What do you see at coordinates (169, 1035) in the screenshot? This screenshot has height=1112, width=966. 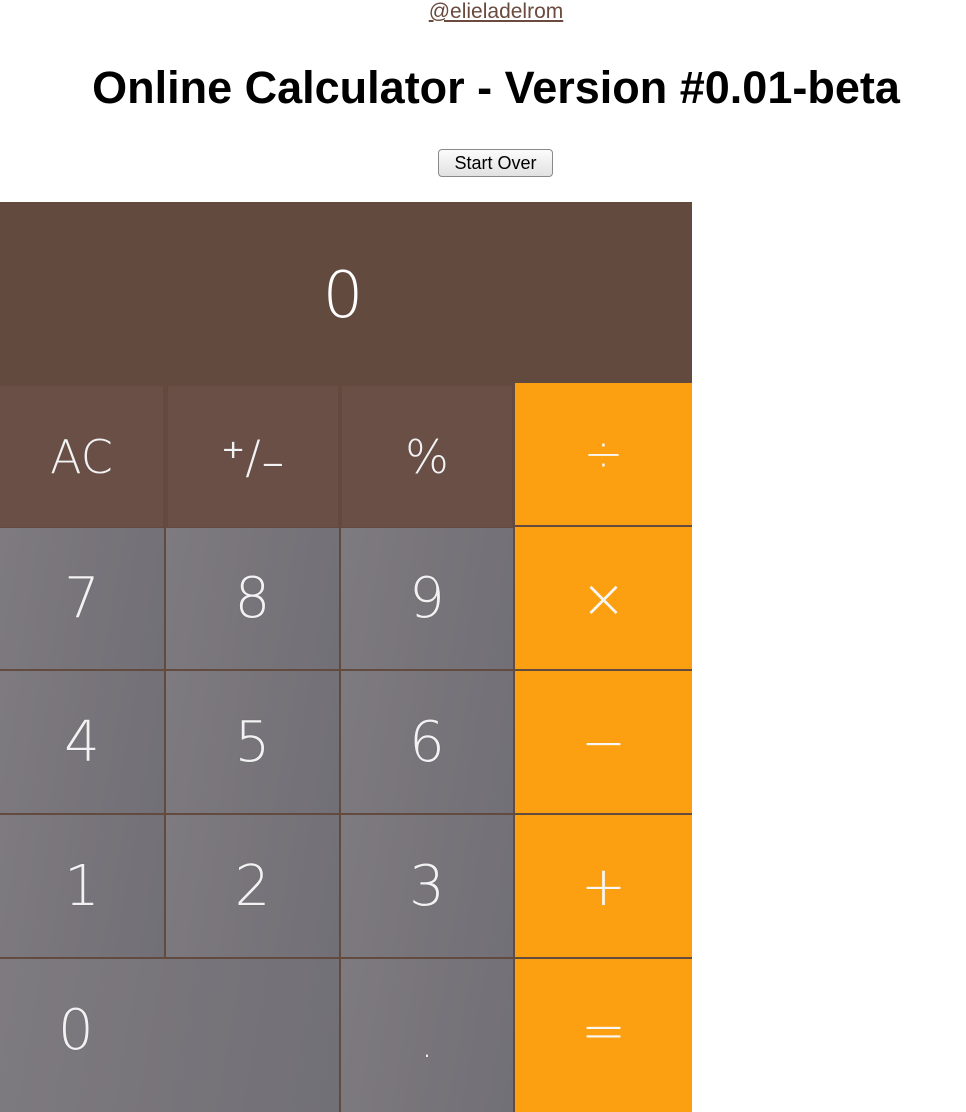 I see `key-0: 0` at bounding box center [169, 1035].